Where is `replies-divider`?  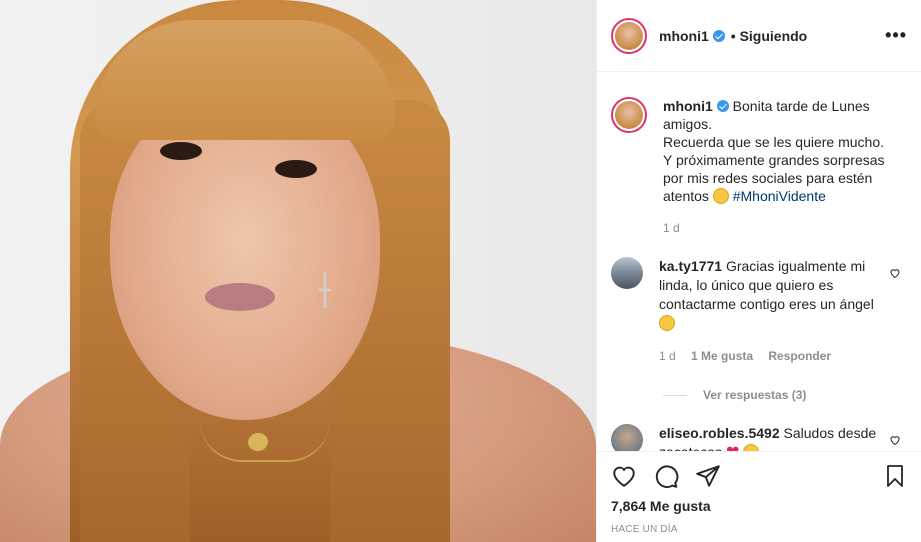 replies-divider is located at coordinates (675, 395).